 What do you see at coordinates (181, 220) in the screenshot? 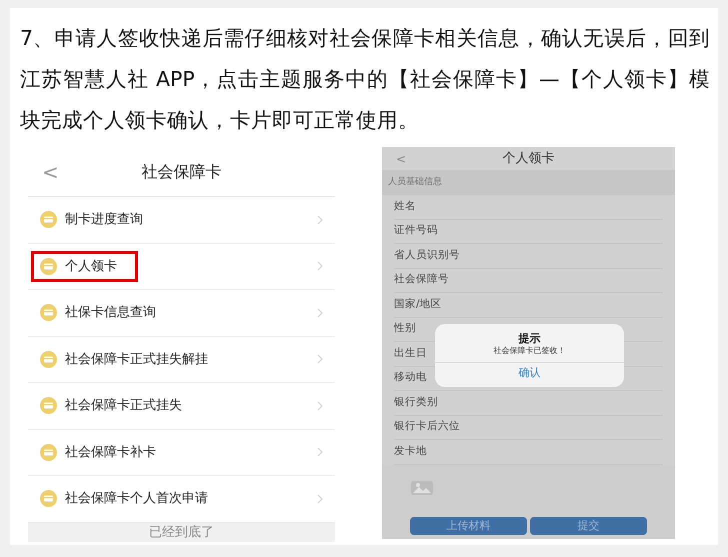
I see `menu-item: 制卡进度查询` at bounding box center [181, 220].